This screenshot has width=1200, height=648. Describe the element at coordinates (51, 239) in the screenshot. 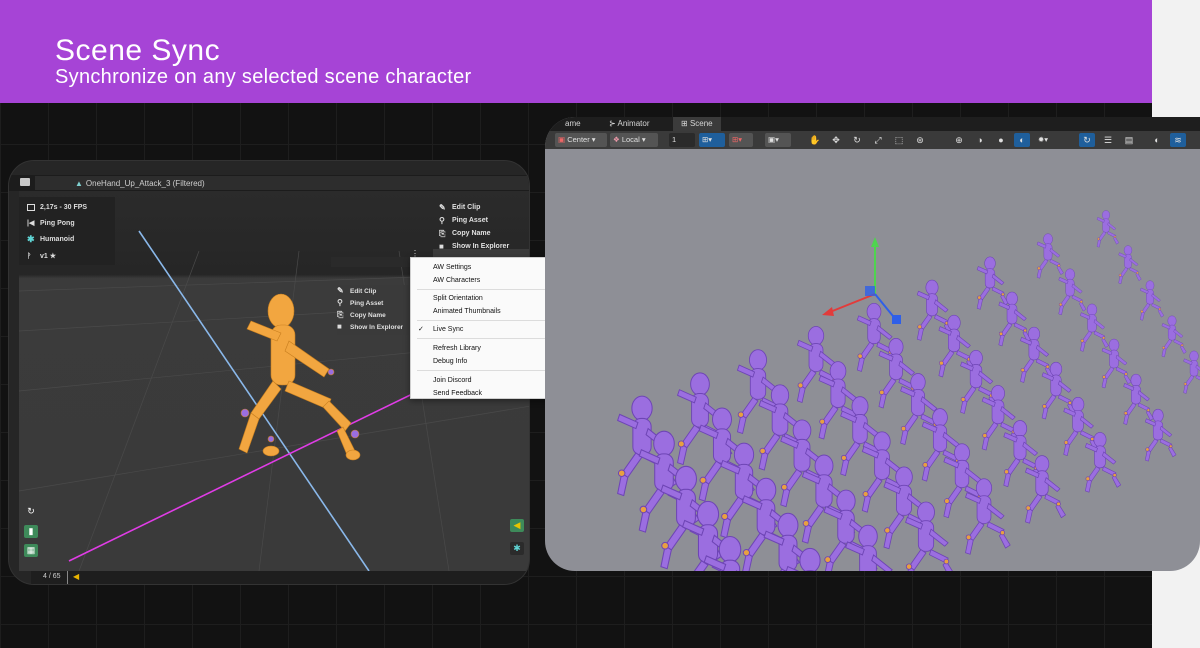

I see `rig-row: ✱ Humanoid` at that location.